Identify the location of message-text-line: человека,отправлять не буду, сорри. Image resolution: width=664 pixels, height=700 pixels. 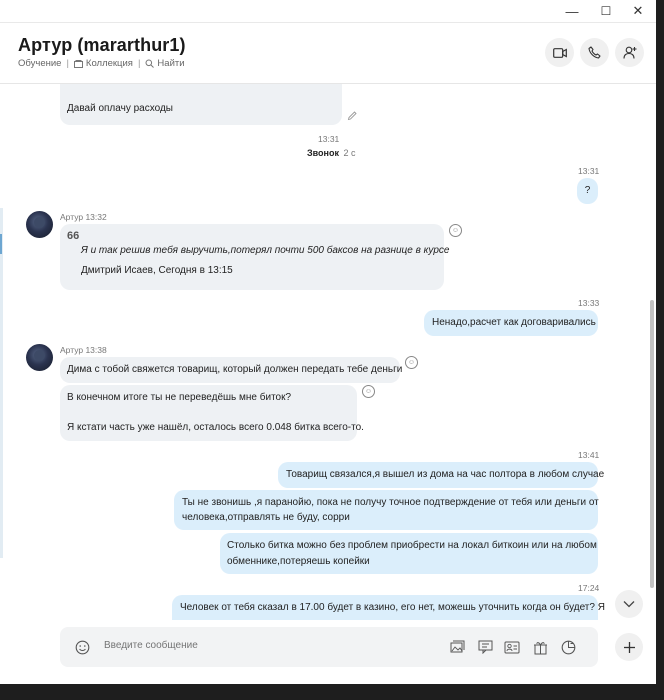
(266, 517).